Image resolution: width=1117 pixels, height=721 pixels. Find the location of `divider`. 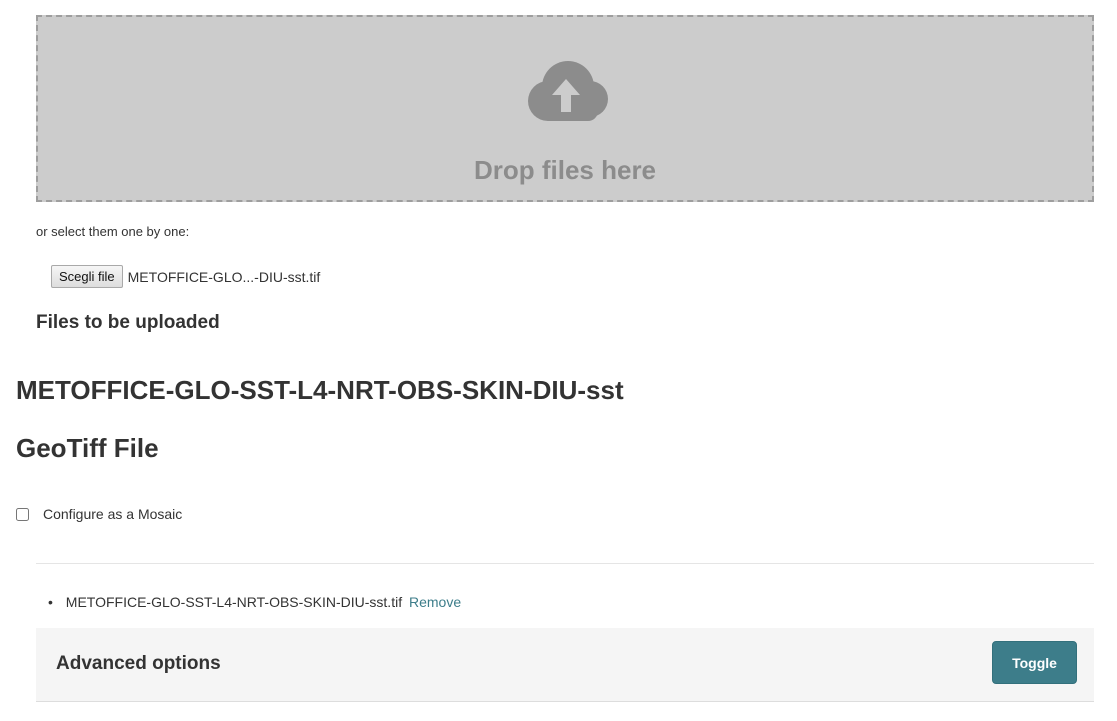

divider is located at coordinates (565, 563).